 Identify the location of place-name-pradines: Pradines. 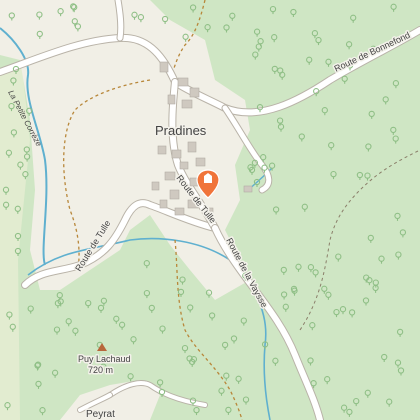
(181, 130).